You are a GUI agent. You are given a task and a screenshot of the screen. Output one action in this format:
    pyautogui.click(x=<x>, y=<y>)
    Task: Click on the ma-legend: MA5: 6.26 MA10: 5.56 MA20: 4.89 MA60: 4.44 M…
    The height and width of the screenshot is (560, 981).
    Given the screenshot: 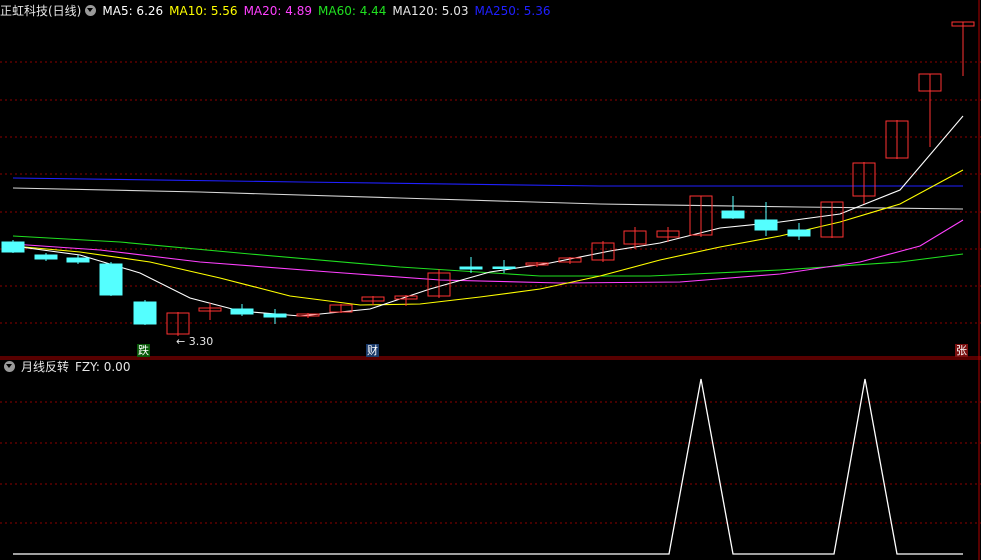 What is the action you would take?
    pyautogui.click(x=329, y=11)
    